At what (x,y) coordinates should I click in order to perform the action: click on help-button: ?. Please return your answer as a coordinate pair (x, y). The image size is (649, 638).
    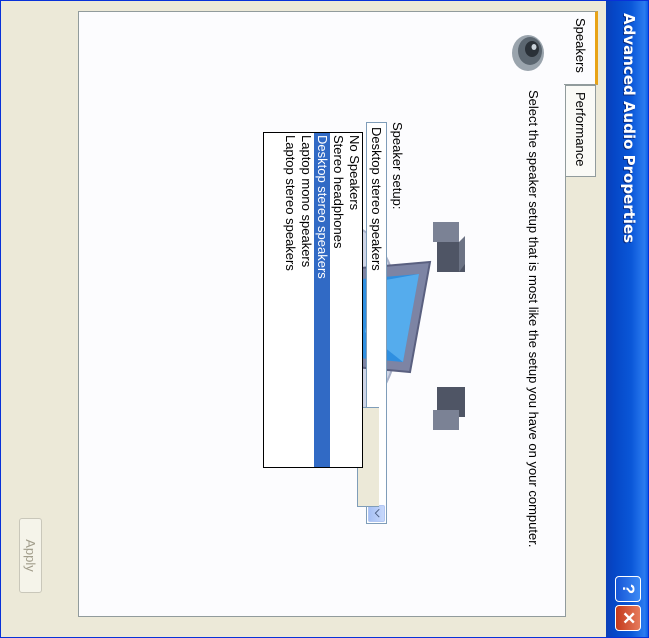
    Looking at the image, I should click on (628, 589).